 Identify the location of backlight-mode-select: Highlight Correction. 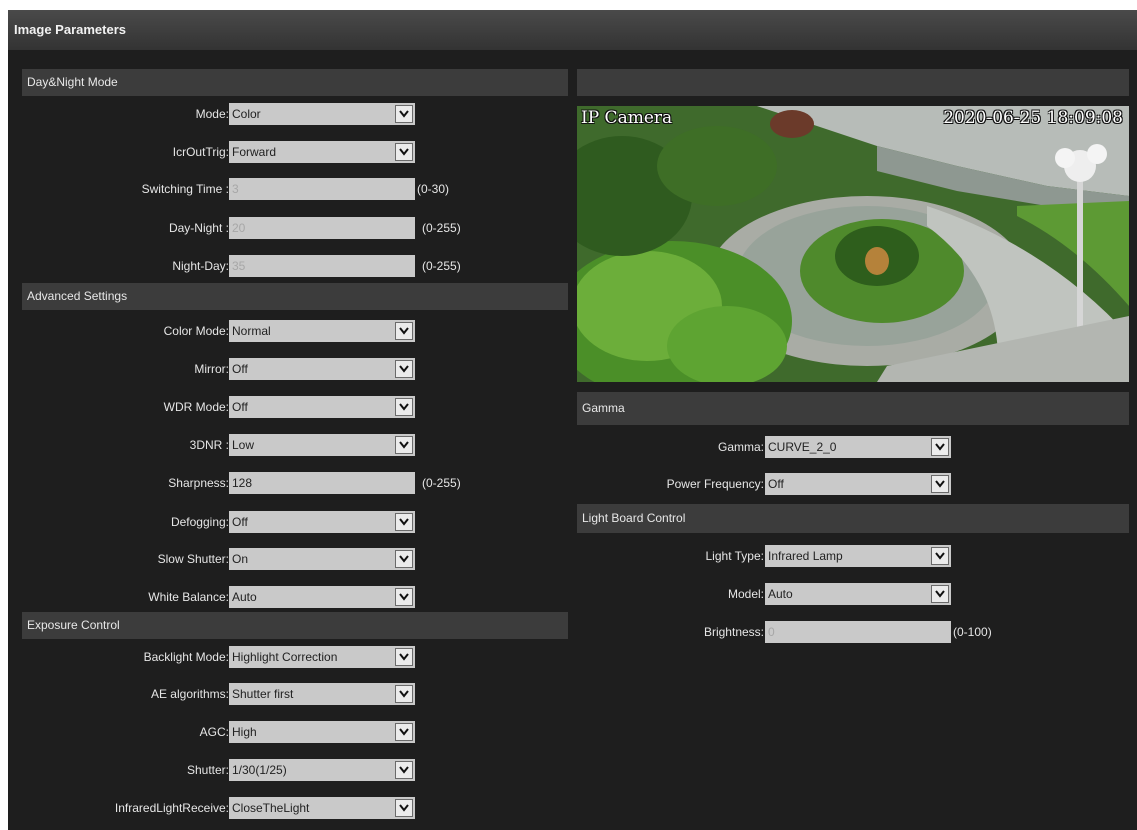
(322, 657).